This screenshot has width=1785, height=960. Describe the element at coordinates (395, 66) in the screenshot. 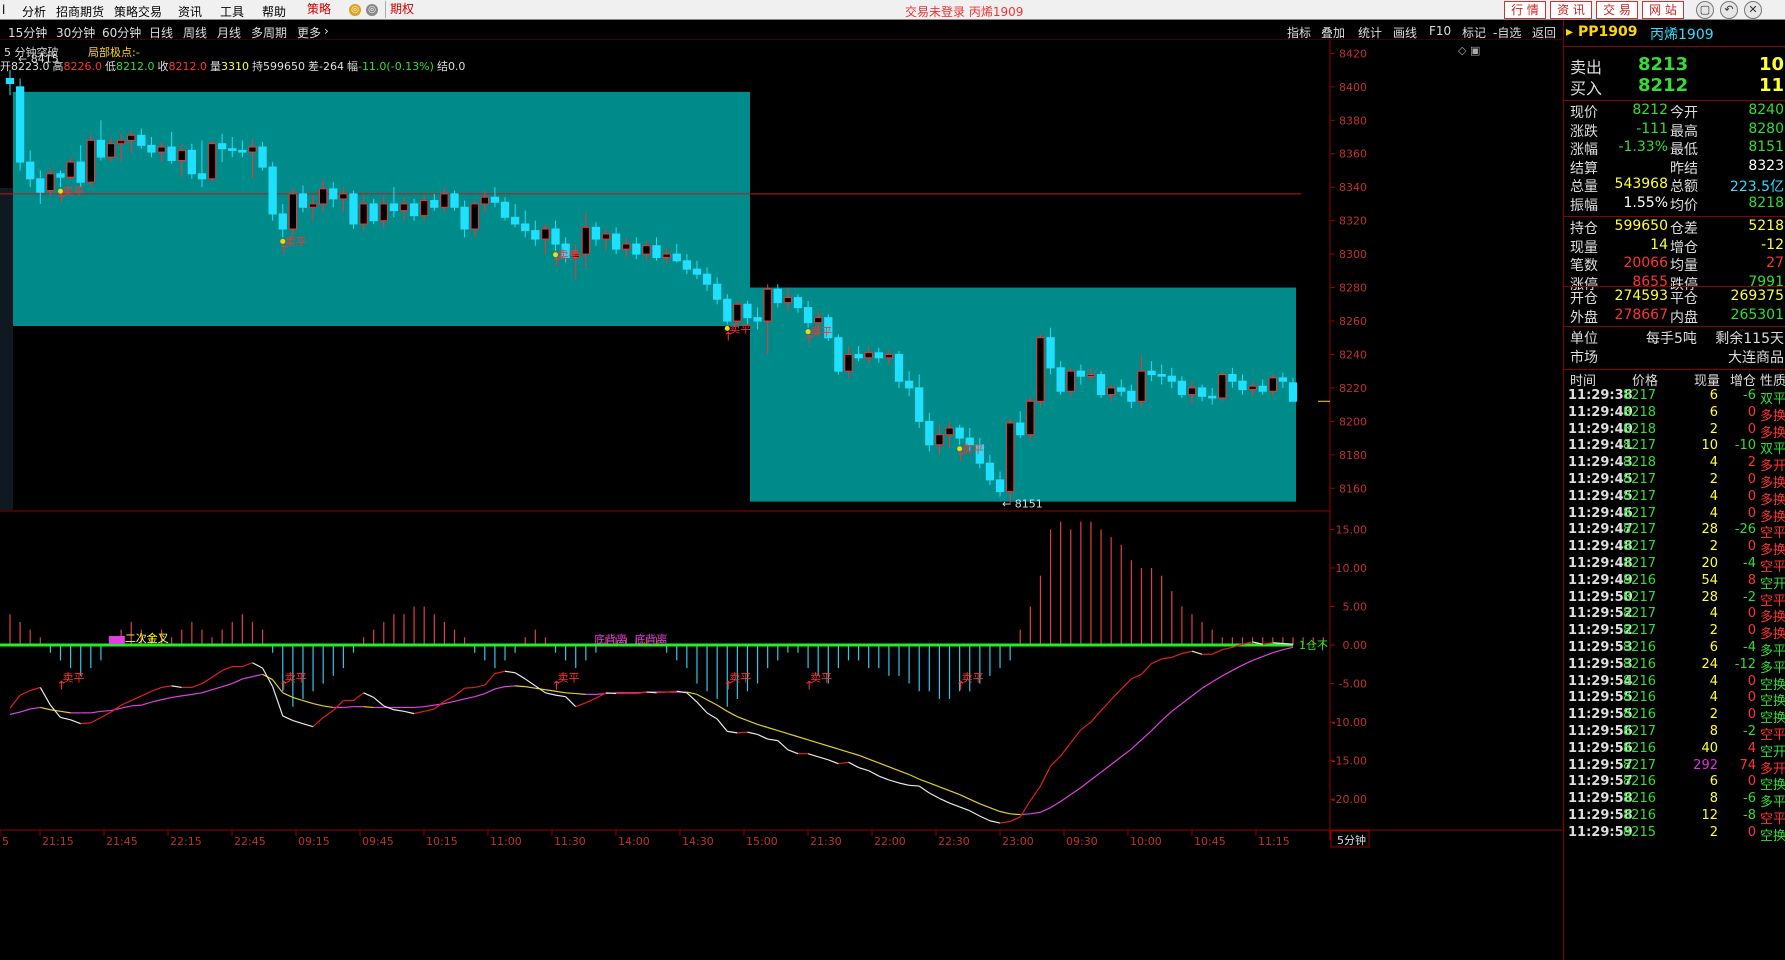

I see `ohlc-value: -11.0(-0.13%)` at that location.